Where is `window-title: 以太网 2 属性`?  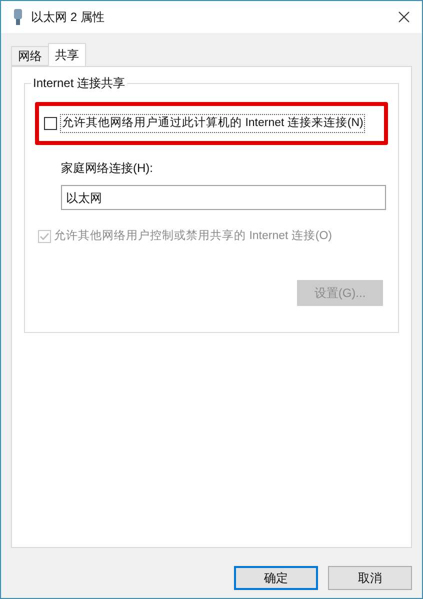 window-title: 以太网 2 属性 is located at coordinates (67, 17).